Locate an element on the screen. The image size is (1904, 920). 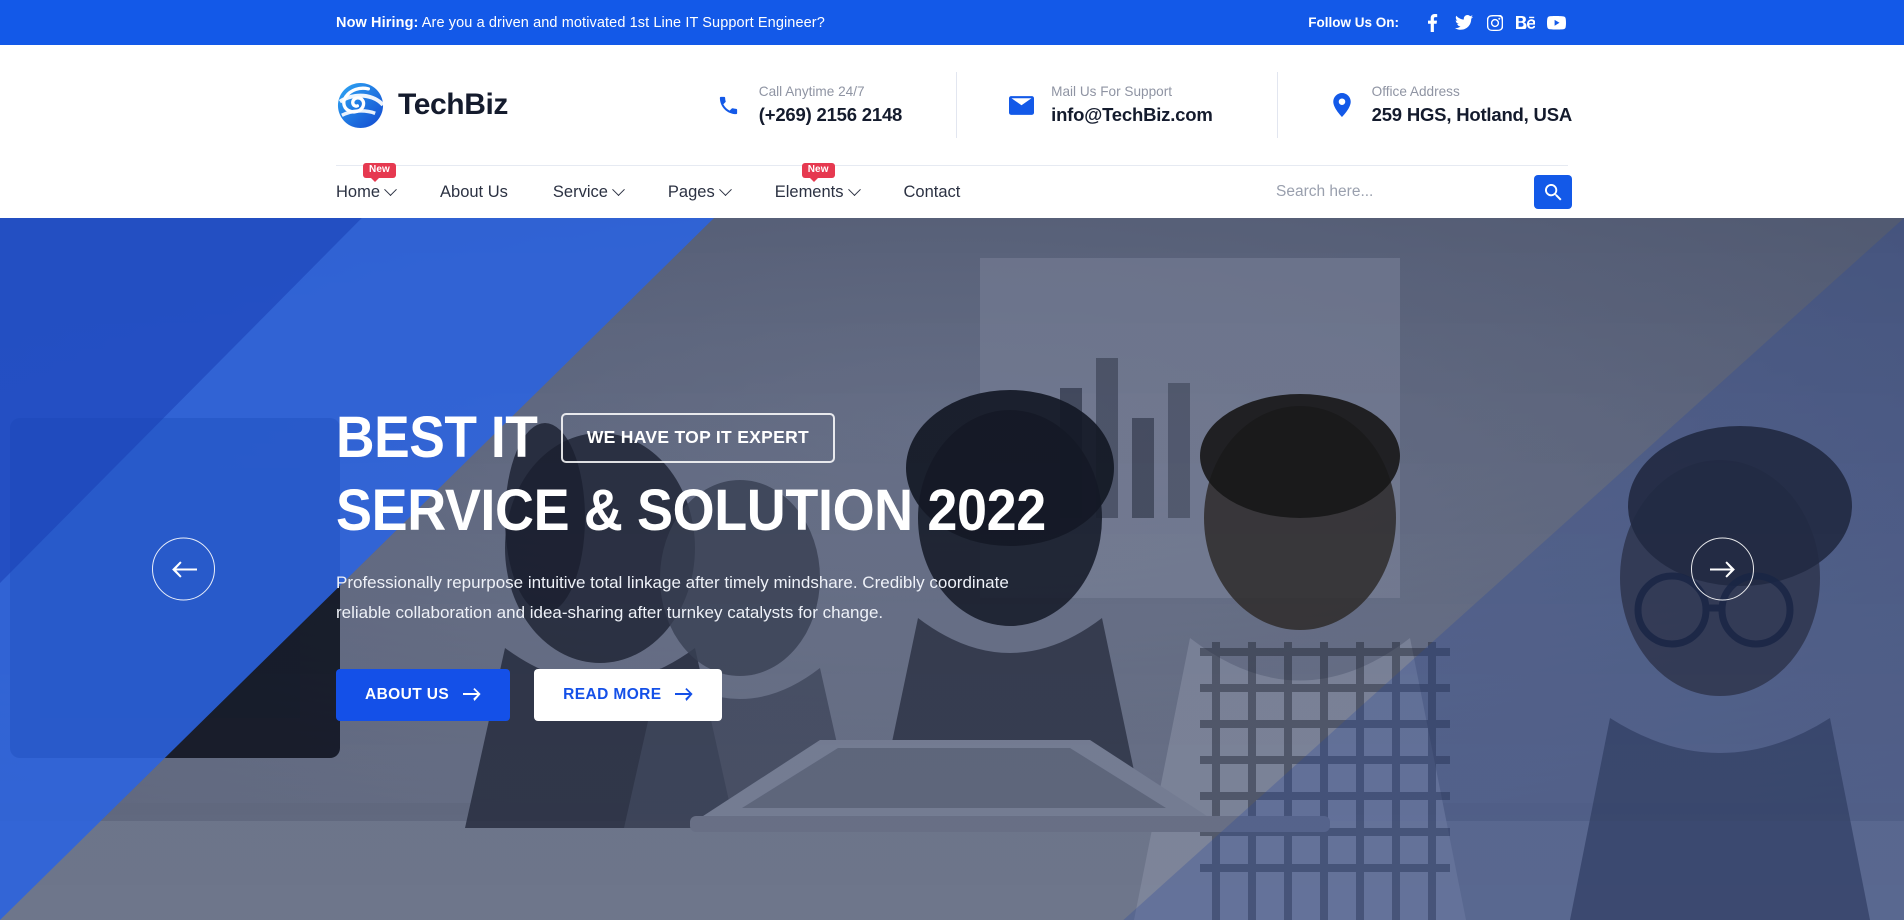
arrow-left-icon is located at coordinates (184, 569).